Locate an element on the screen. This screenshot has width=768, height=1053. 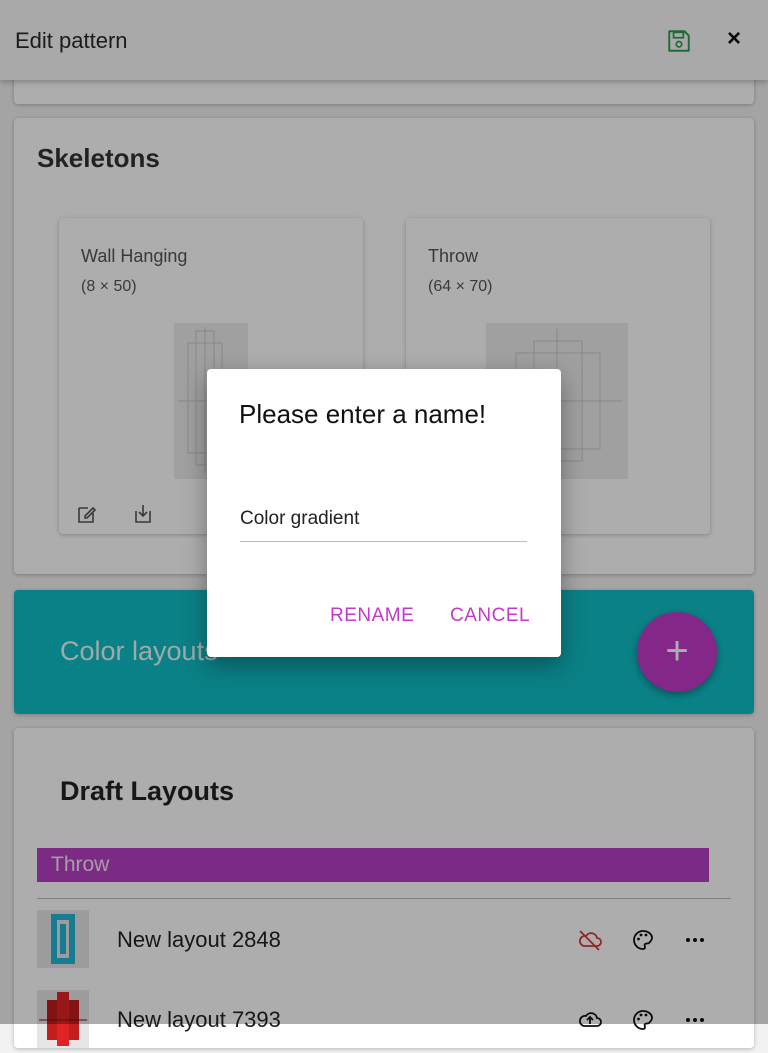
rename-dialog: Please enter a name! RENAME CANCEL is located at coordinates (384, 513).